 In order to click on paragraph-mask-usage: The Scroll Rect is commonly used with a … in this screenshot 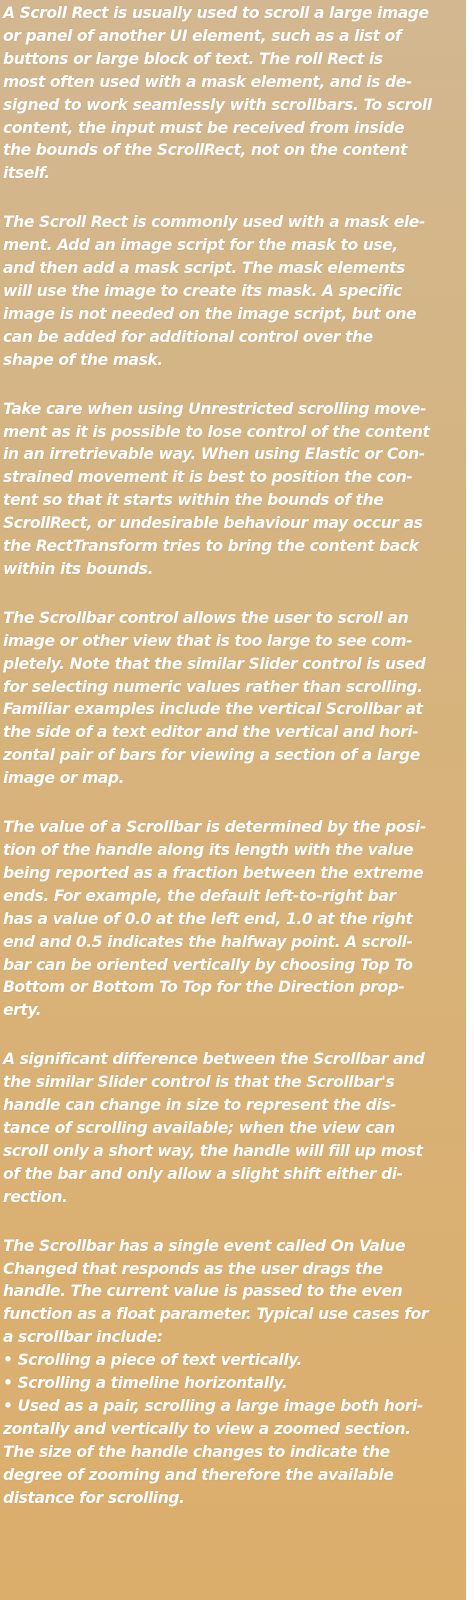, I will do `click(214, 291)`.